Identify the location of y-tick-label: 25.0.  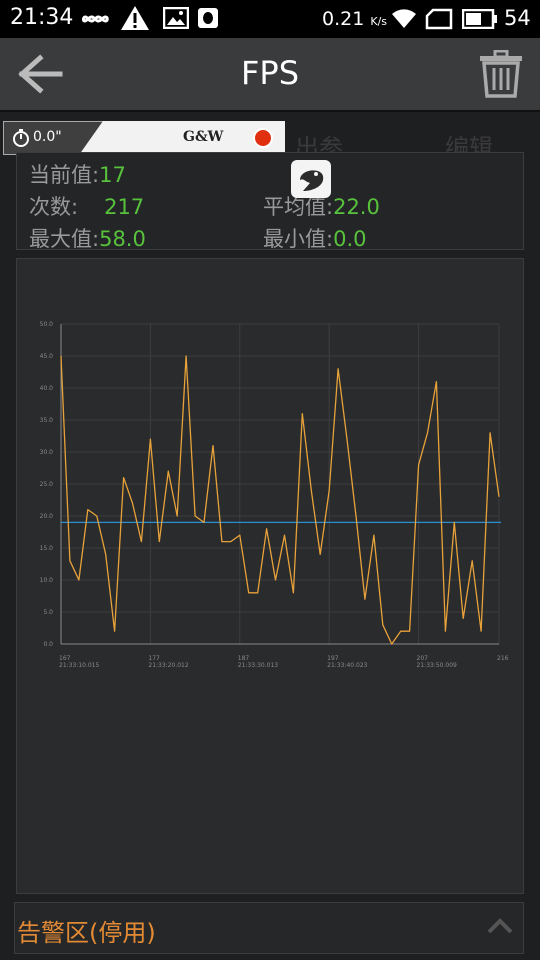
(47, 484).